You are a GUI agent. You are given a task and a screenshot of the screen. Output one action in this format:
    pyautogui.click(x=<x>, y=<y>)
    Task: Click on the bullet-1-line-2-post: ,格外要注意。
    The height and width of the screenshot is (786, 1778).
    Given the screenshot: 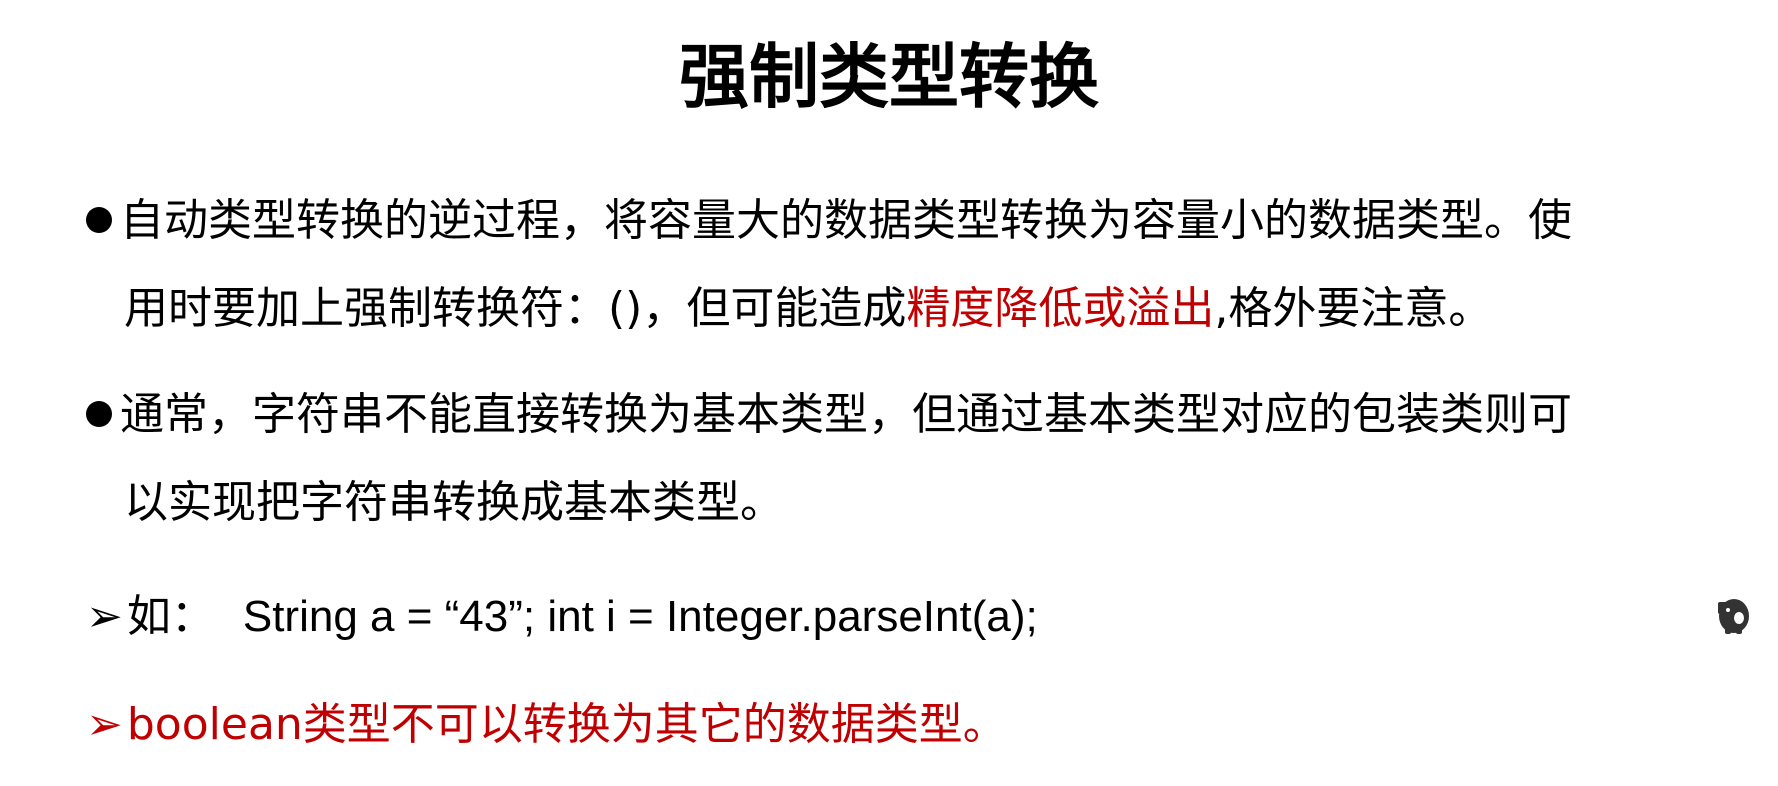 What is the action you would take?
    pyautogui.click(x=1353, y=308)
    